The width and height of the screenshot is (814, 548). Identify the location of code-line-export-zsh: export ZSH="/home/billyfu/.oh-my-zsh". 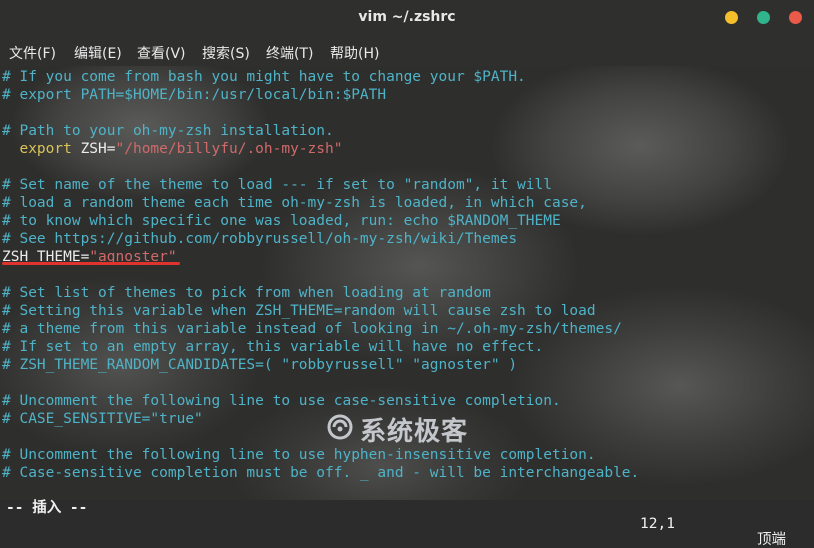
(172, 149).